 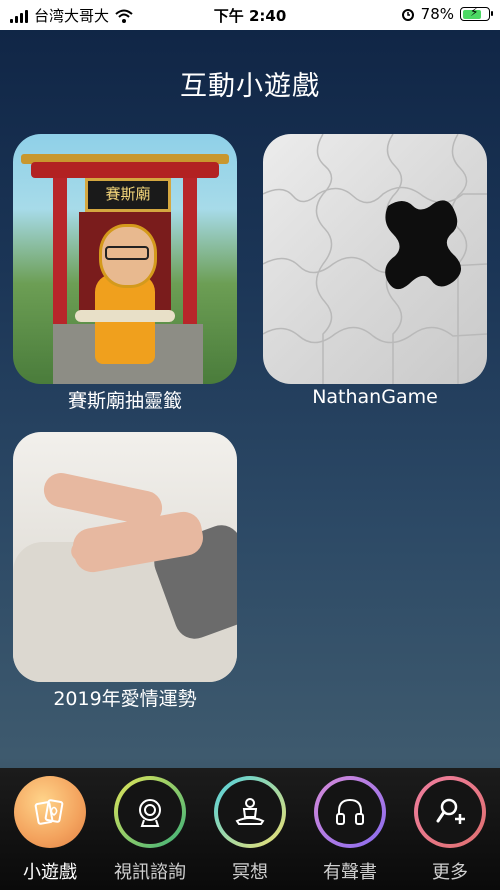 I want to click on cards-icon, so click(x=49, y=812).